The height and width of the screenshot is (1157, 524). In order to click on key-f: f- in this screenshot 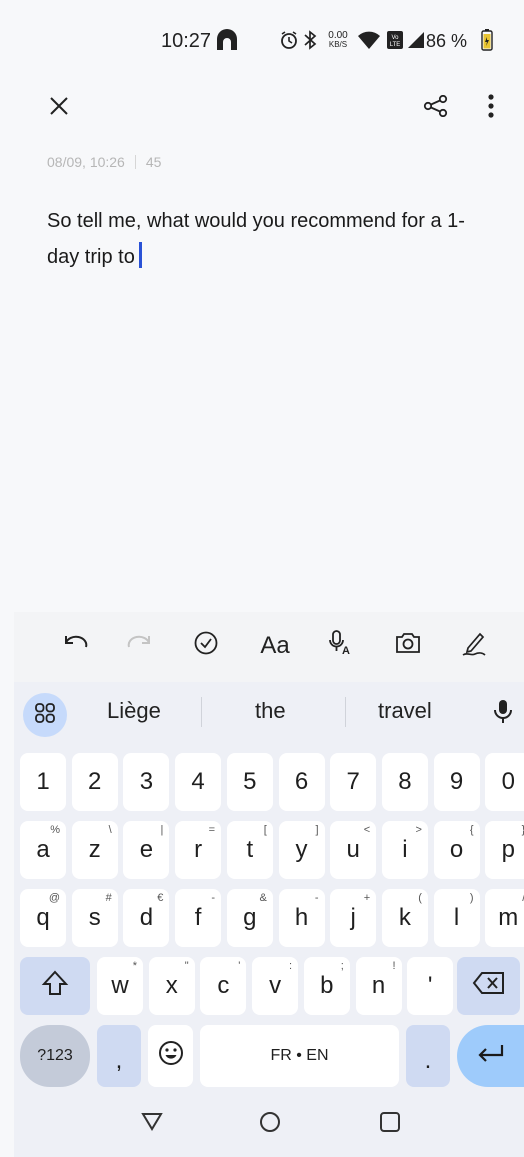, I will do `click(198, 918)`.